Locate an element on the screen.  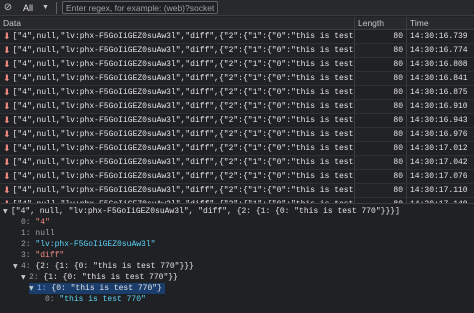
tree-value: {0: "this is test 770"} is located at coordinates (106, 288).